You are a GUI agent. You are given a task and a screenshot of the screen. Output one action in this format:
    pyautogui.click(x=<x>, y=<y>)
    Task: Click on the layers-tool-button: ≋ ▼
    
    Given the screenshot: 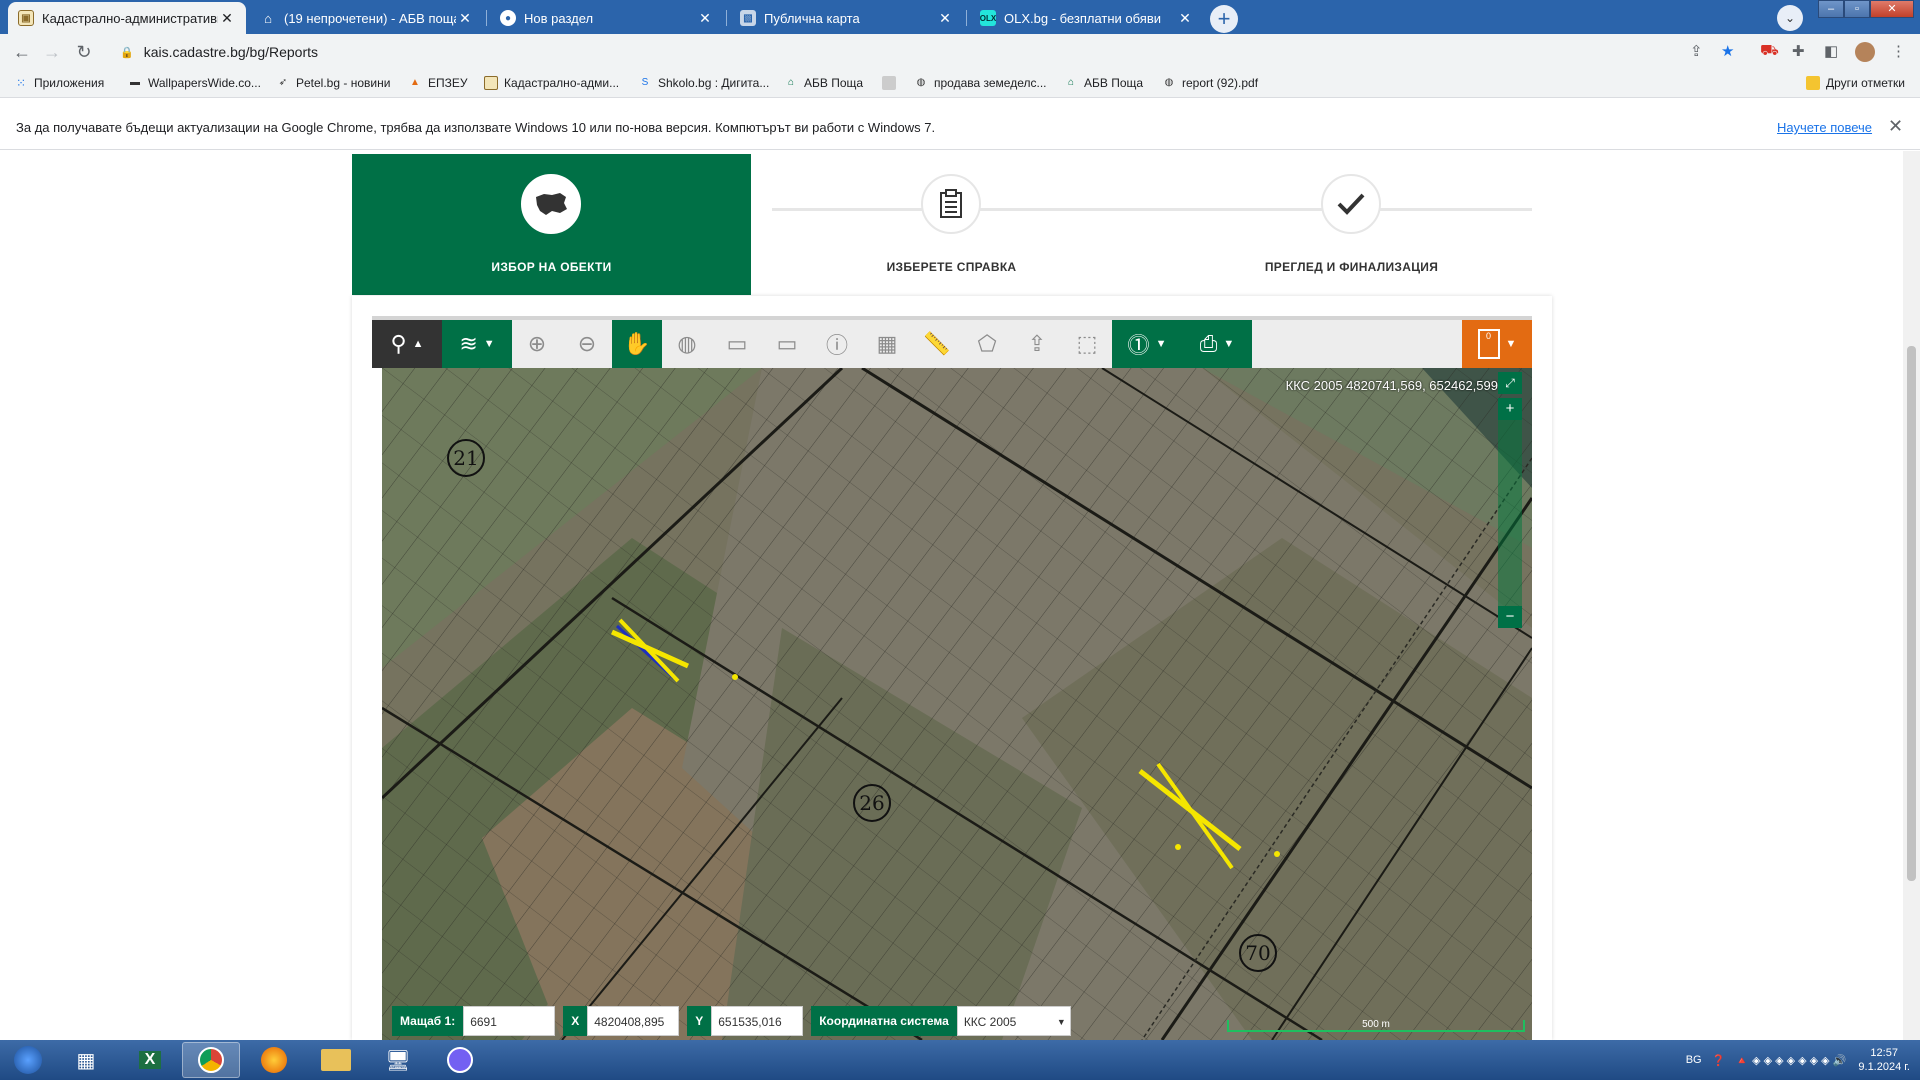 What is the action you would take?
    pyautogui.click(x=477, y=344)
    